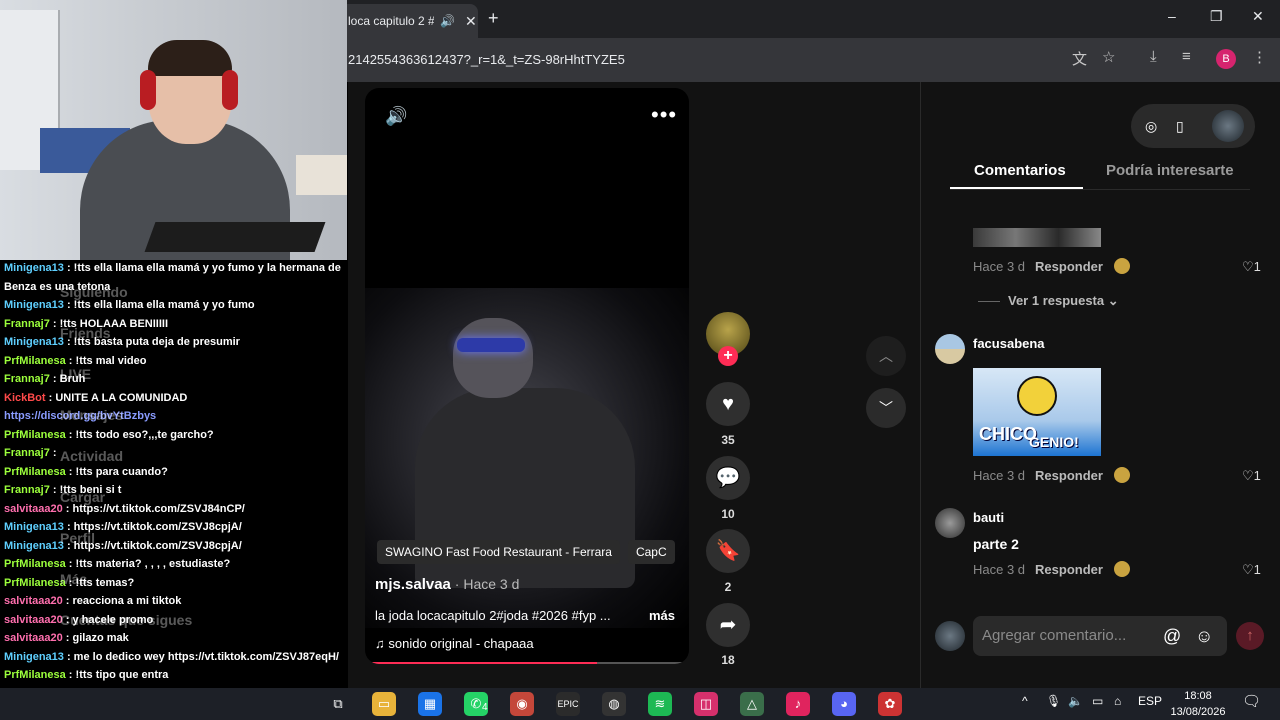 This screenshot has width=1280, height=720. What do you see at coordinates (1075, 701) in the screenshot?
I see `volume-tray-icon: 🔈` at bounding box center [1075, 701].